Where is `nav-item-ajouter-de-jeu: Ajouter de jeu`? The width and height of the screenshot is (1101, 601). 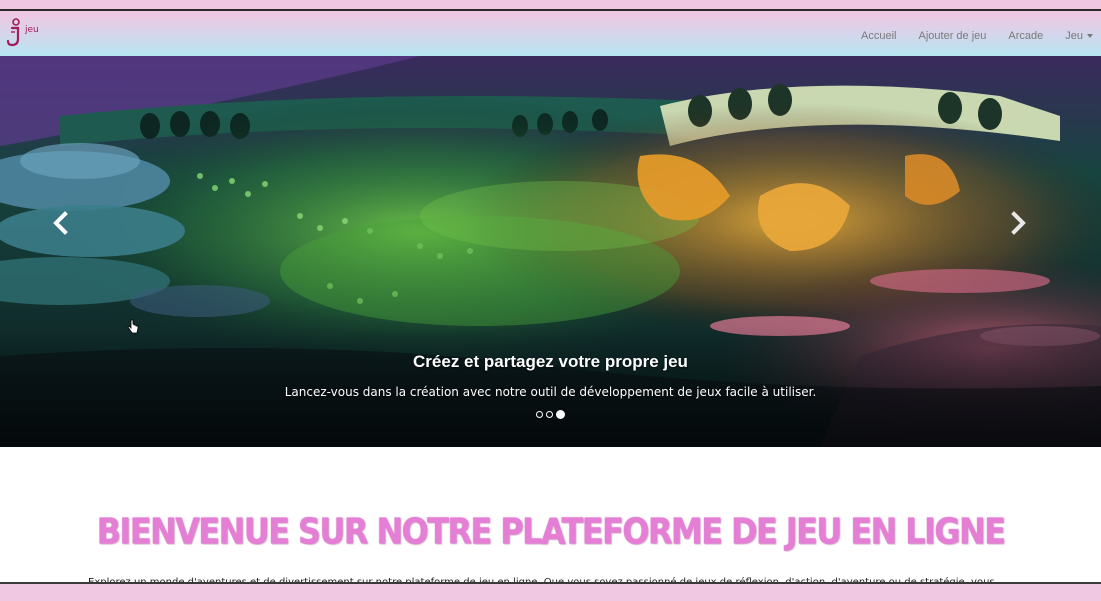 nav-item-ajouter-de-jeu: Ajouter de jeu is located at coordinates (953, 36).